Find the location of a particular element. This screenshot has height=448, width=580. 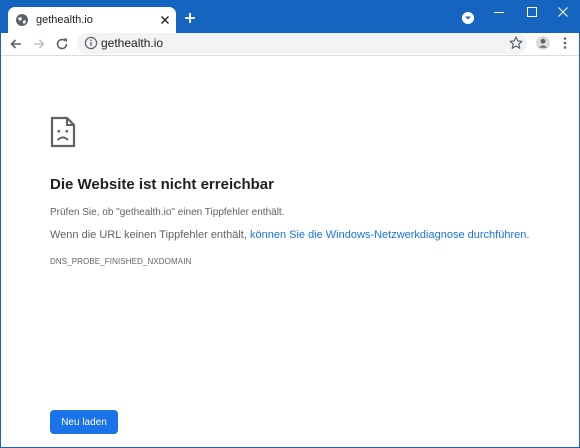

close-tab-icon is located at coordinates (165, 20).